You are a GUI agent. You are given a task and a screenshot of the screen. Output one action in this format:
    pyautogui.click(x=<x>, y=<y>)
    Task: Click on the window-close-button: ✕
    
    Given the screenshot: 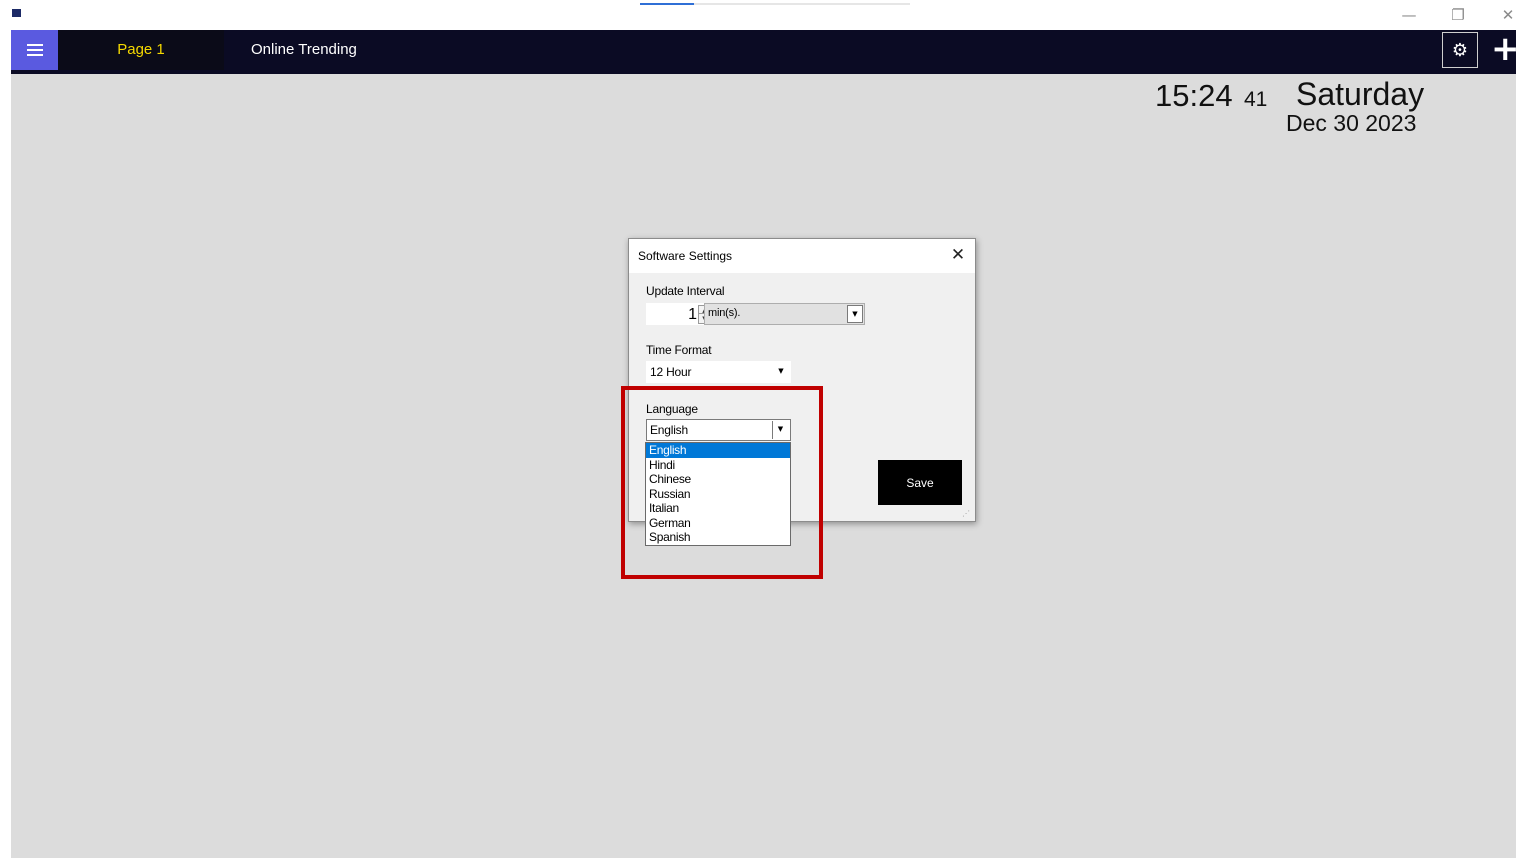 What is the action you would take?
    pyautogui.click(x=1506, y=15)
    